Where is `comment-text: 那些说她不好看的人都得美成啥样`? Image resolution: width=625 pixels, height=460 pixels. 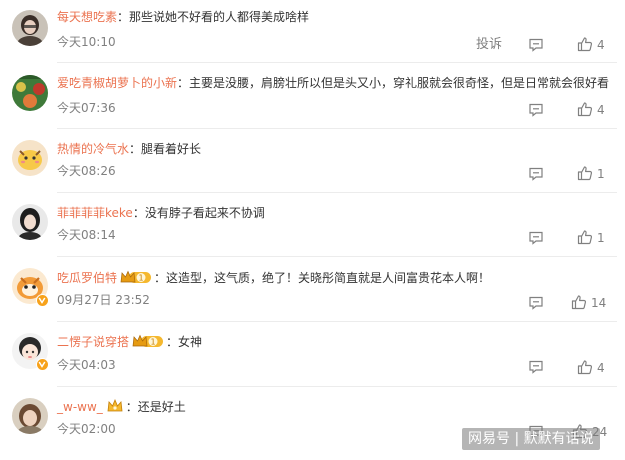 comment-text: 那些说她不好看的人都得美成啥样 is located at coordinates (219, 17).